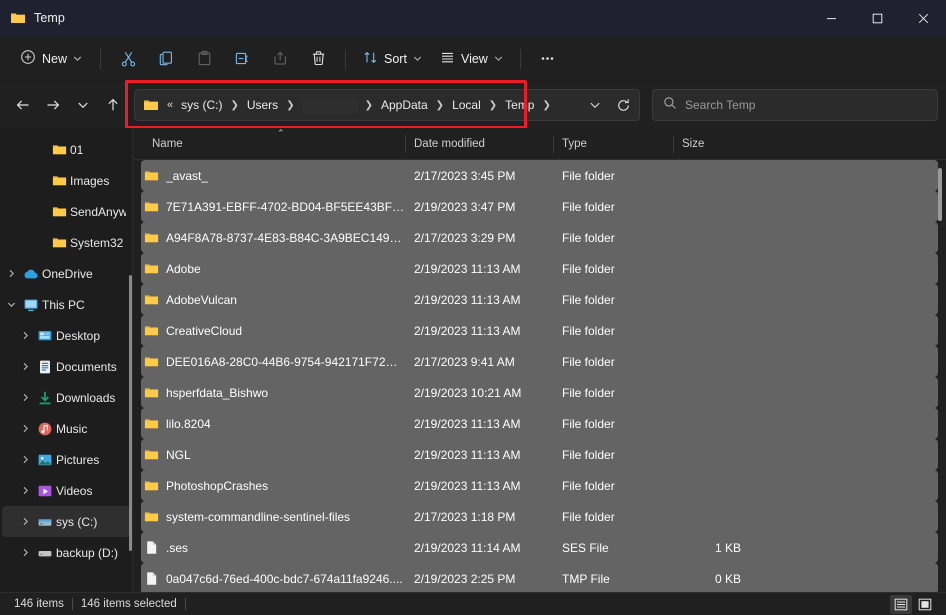  What do you see at coordinates (539, 547) in the screenshot?
I see `table-row: .ses 2/19/2023 11:14 AM SES File 1 KB` at bounding box center [539, 547].